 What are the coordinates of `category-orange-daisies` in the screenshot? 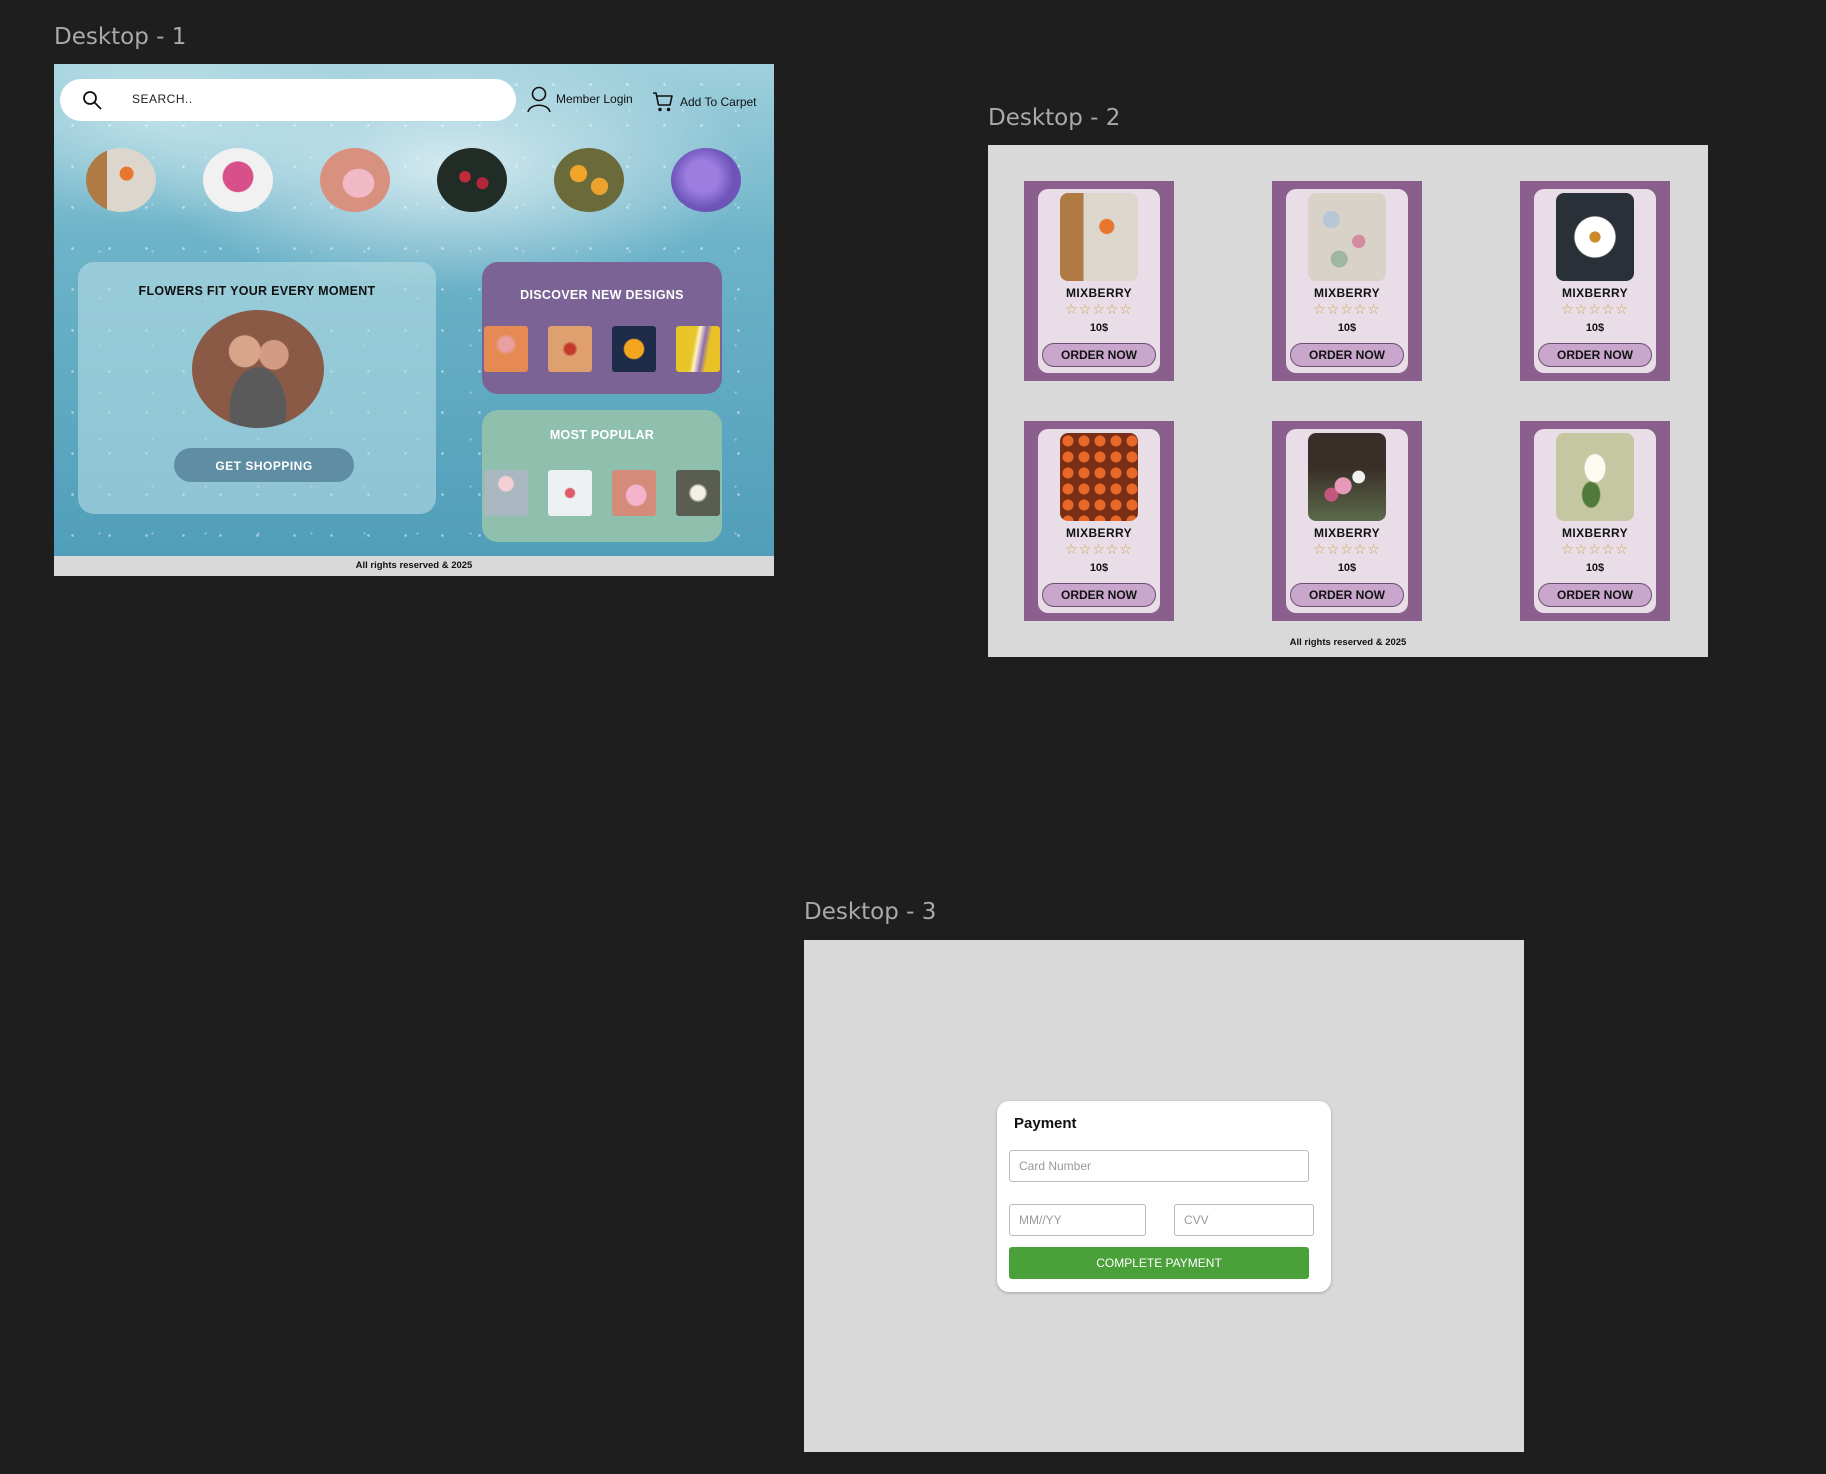 It's located at (589, 180).